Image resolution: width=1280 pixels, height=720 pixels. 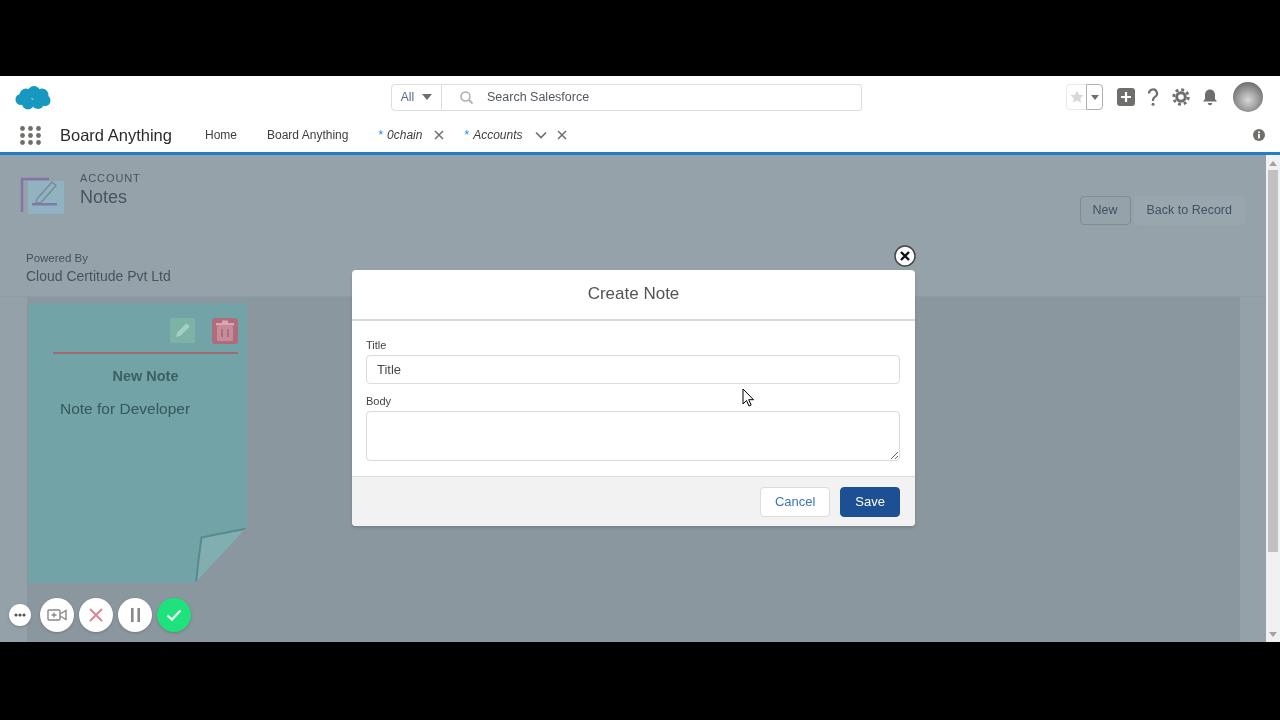 What do you see at coordinates (221, 555) in the screenshot?
I see `folded-corner-icon` at bounding box center [221, 555].